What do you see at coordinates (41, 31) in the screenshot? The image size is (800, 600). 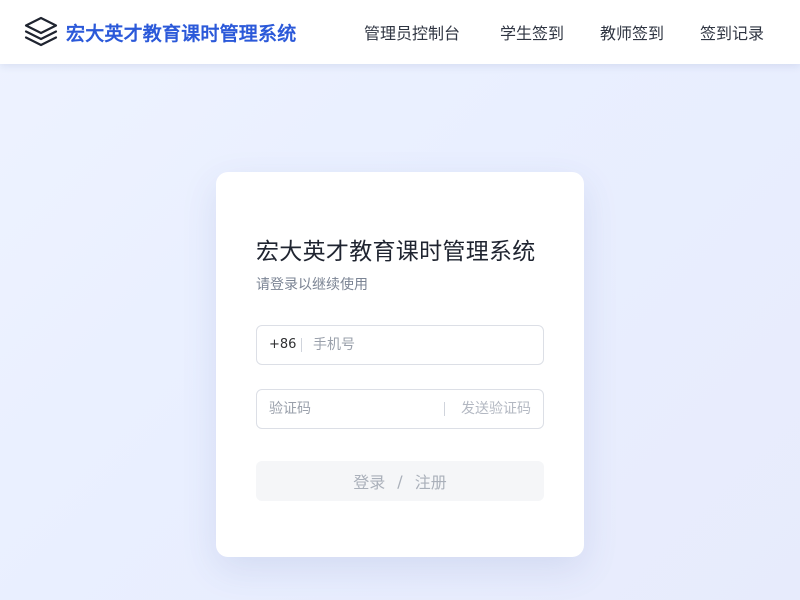 I see `layers-stack-icon` at bounding box center [41, 31].